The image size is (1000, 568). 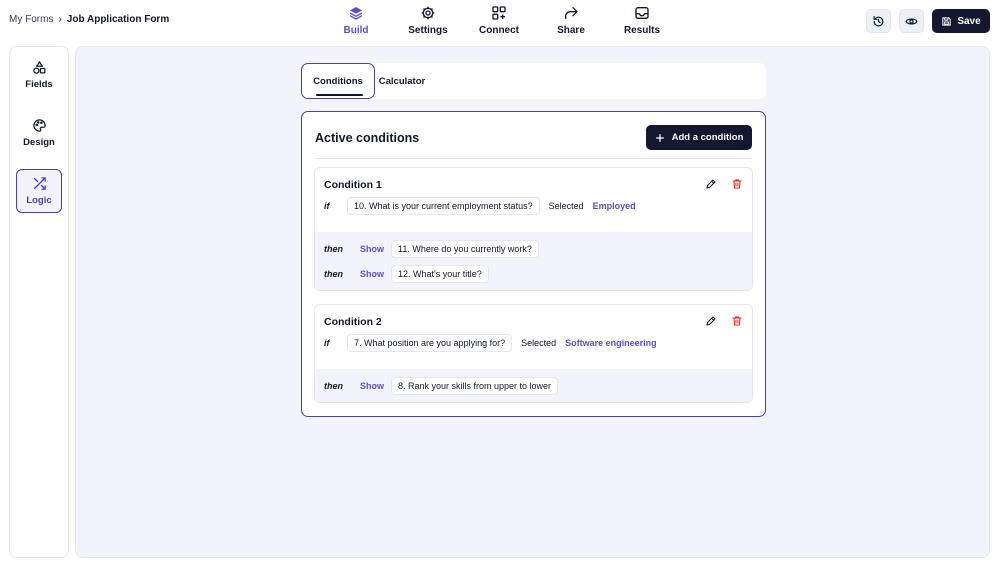 I want to click on panel-title: Active conditions, so click(x=367, y=138).